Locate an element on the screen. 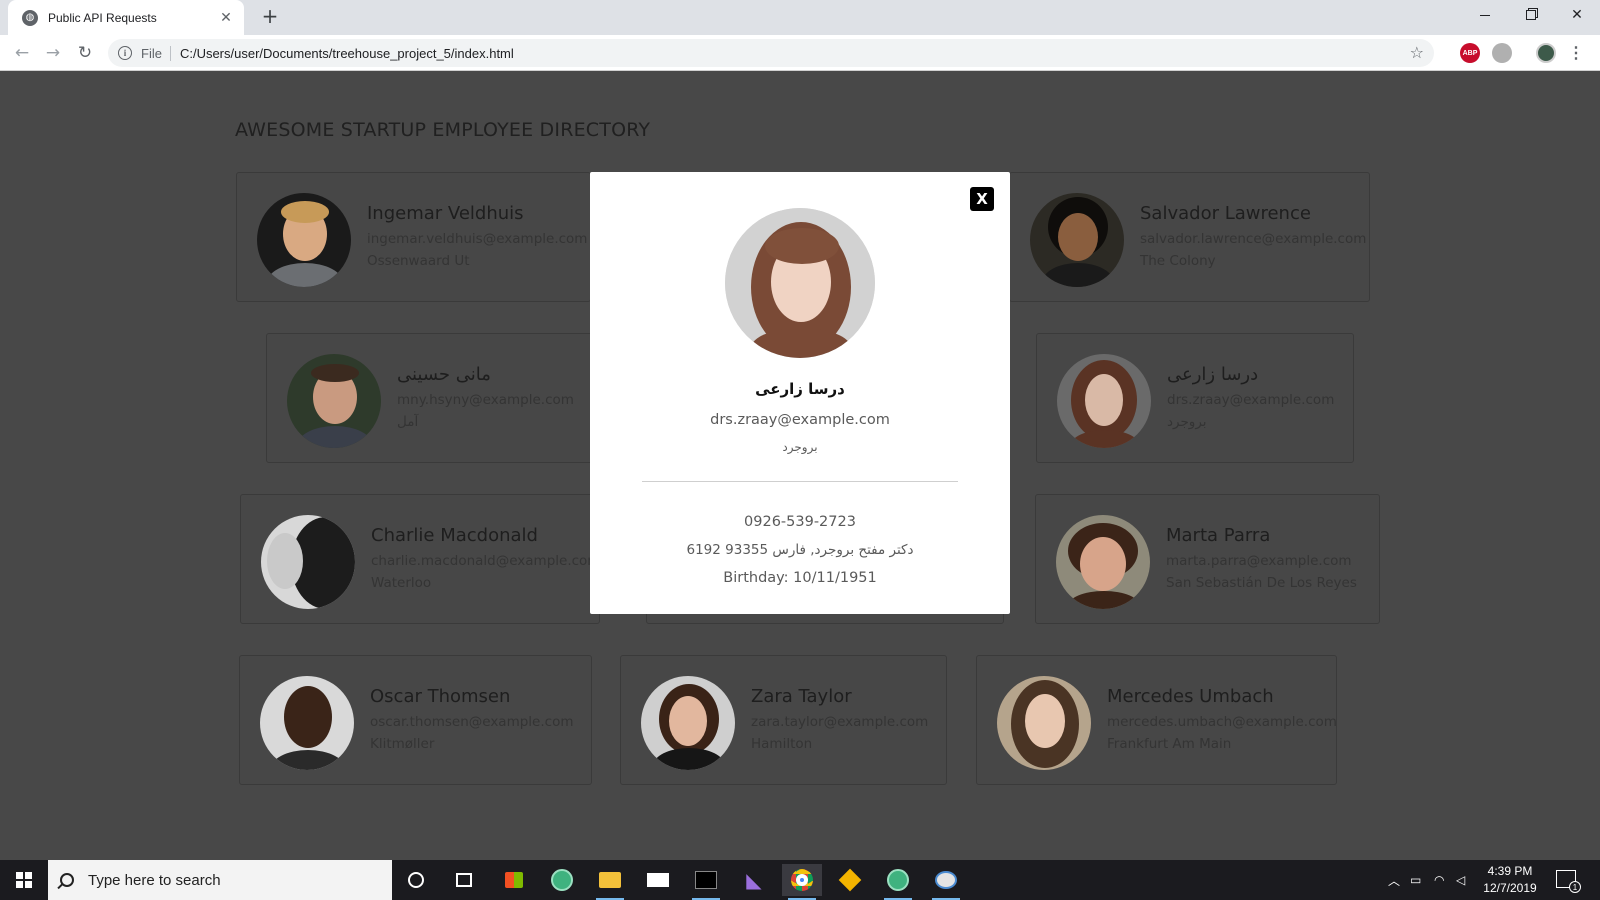 The height and width of the screenshot is (900, 1600). employee-city: Waterloo is located at coordinates (401, 583).